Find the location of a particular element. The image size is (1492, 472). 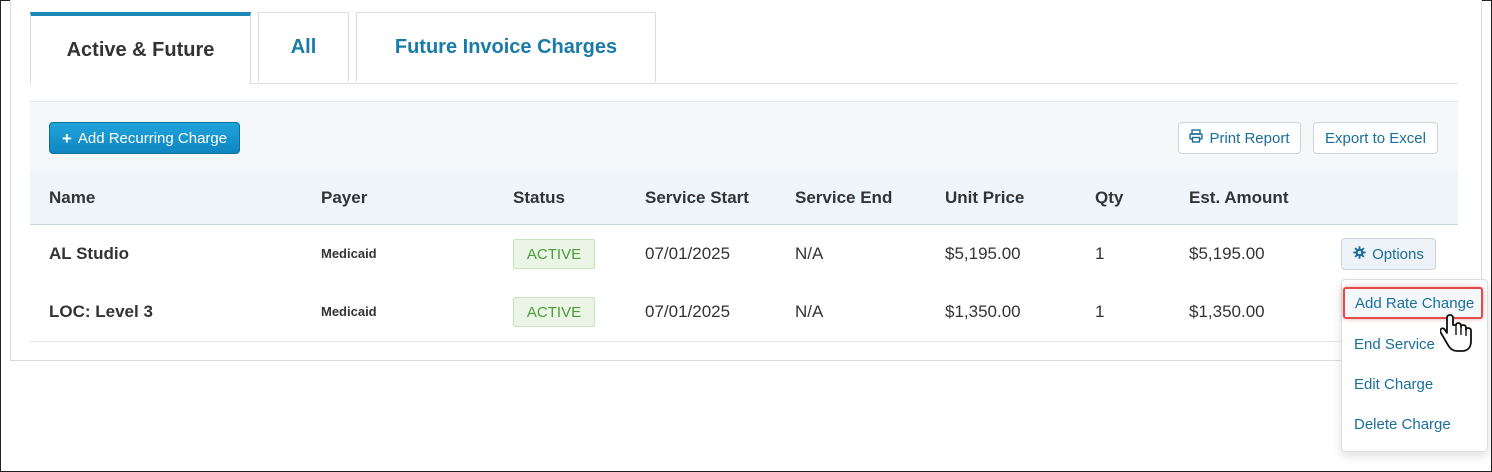

row-unit-price: $5,195.00 is located at coordinates (983, 253).